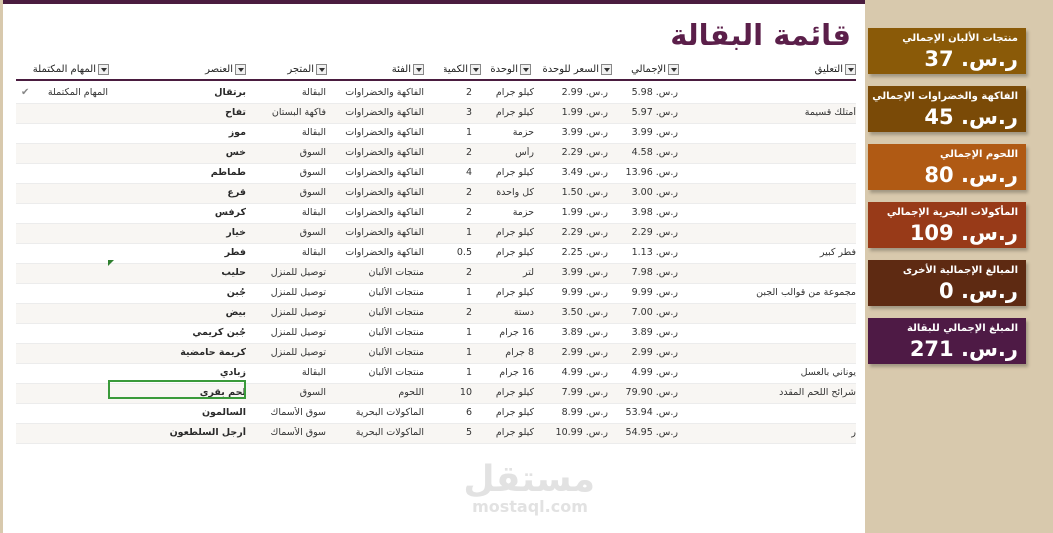 The width and height of the screenshot is (1053, 533). I want to click on cell-qty: 0.5, so click(459, 252).